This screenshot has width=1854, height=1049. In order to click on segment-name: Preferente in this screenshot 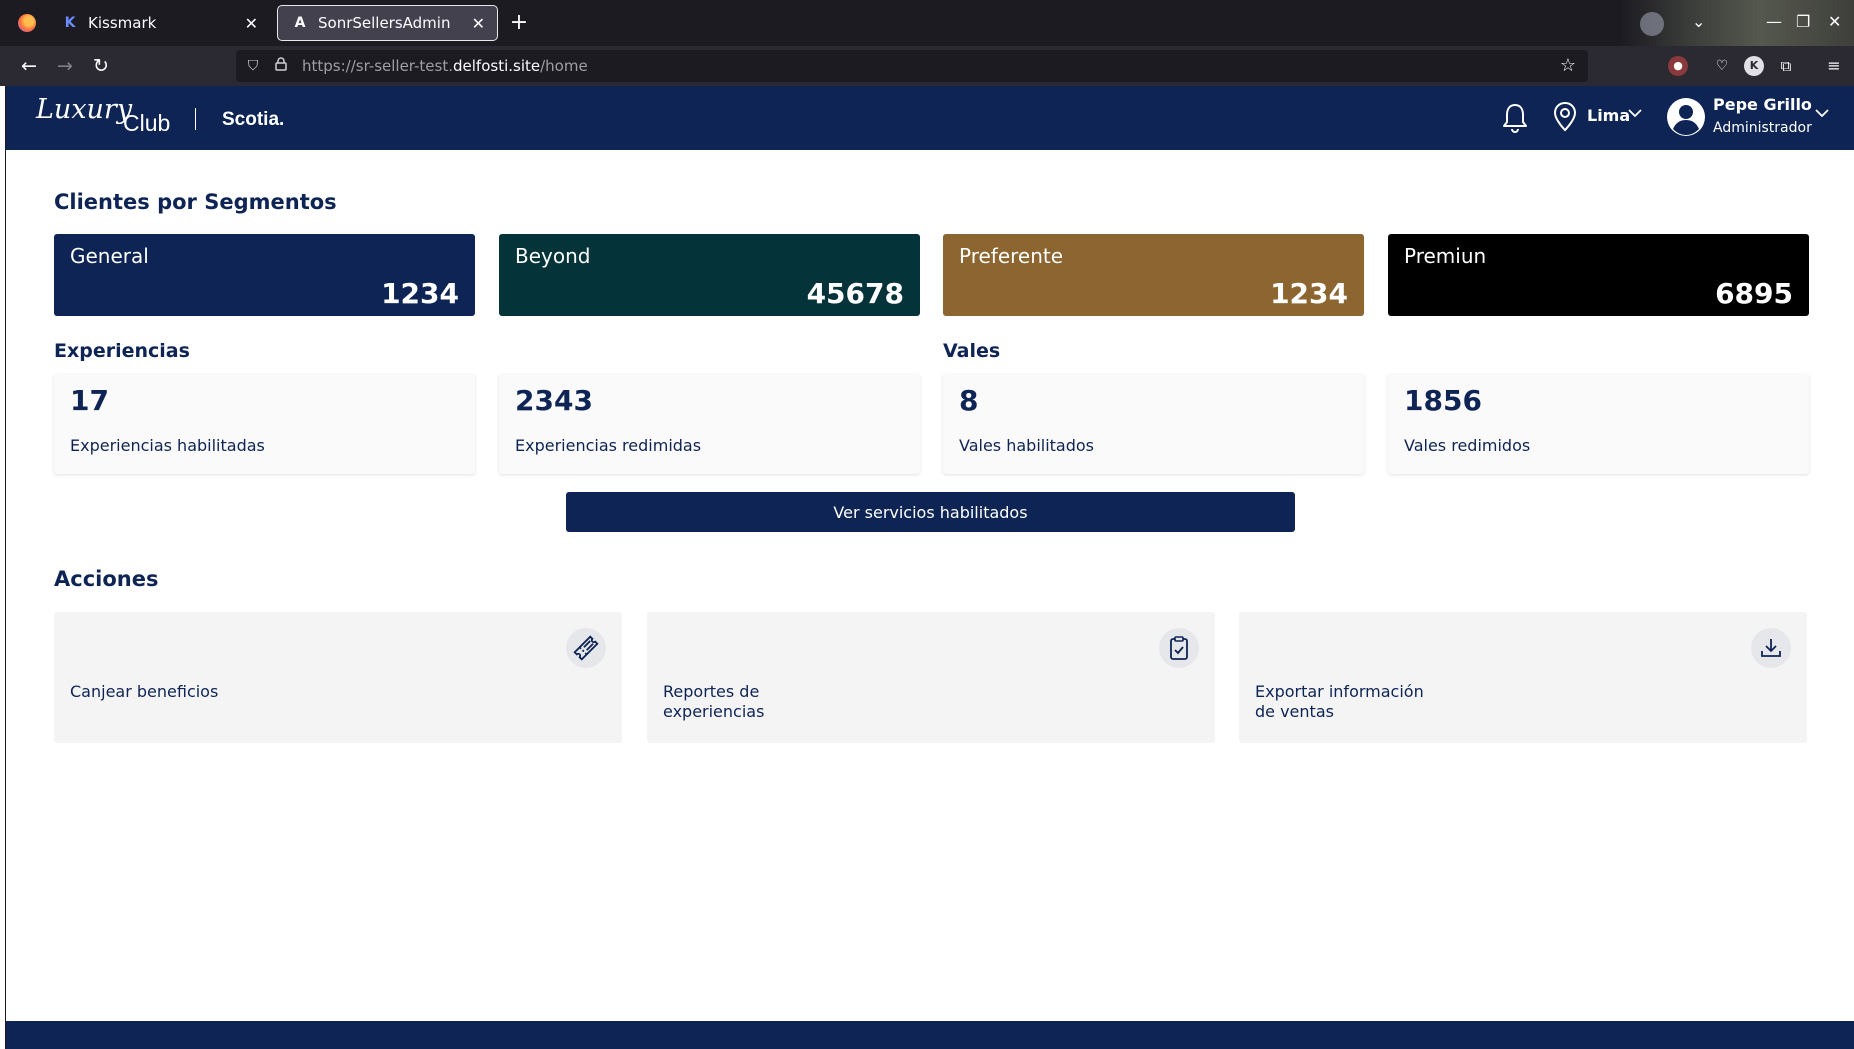, I will do `click(1011, 256)`.